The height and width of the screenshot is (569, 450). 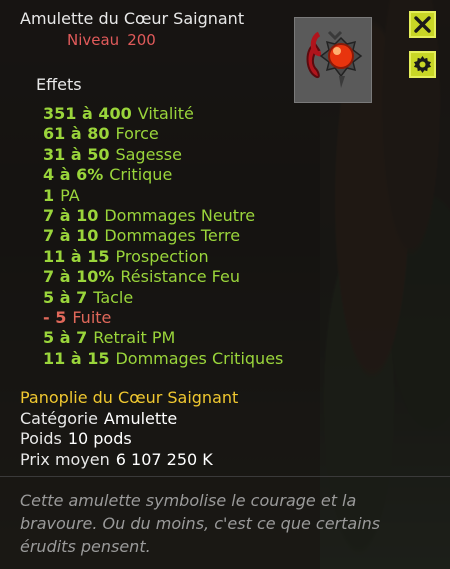 I want to click on effect-line-negative: - 5 Fuite, so click(x=77, y=317).